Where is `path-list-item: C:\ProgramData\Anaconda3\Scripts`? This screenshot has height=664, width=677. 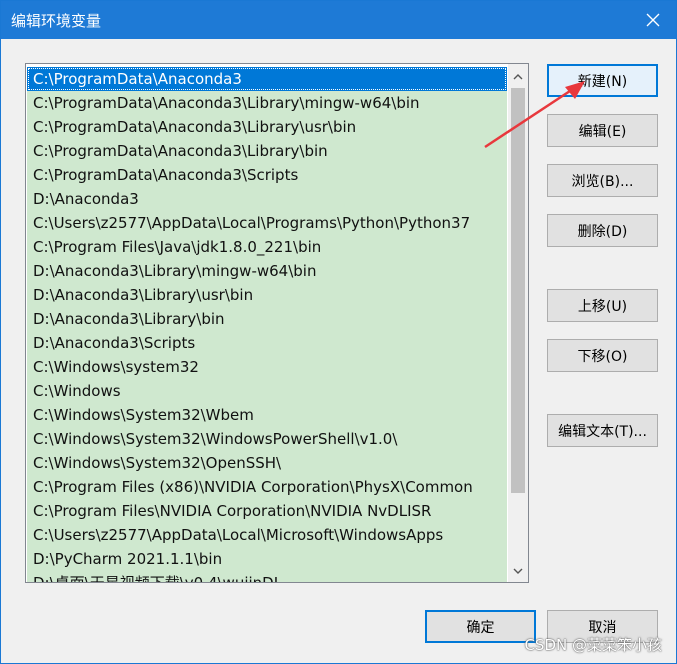
path-list-item: C:\ProgramData\Anaconda3\Scripts is located at coordinates (267, 175).